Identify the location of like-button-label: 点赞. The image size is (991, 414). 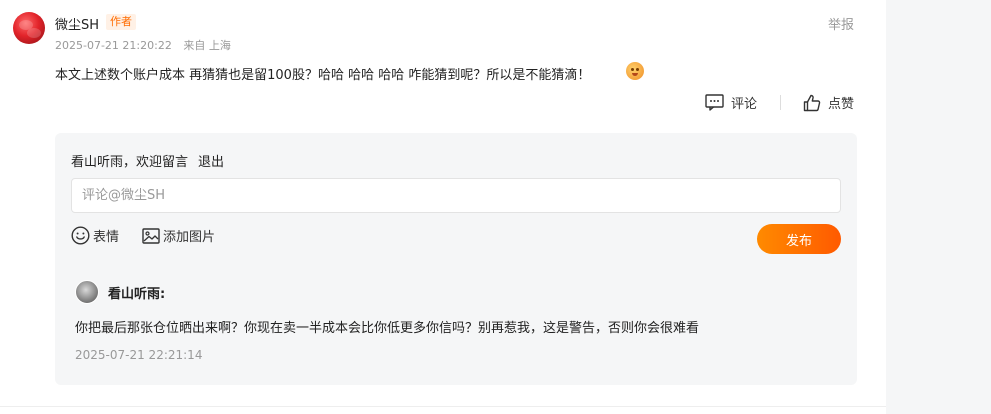
(841, 104).